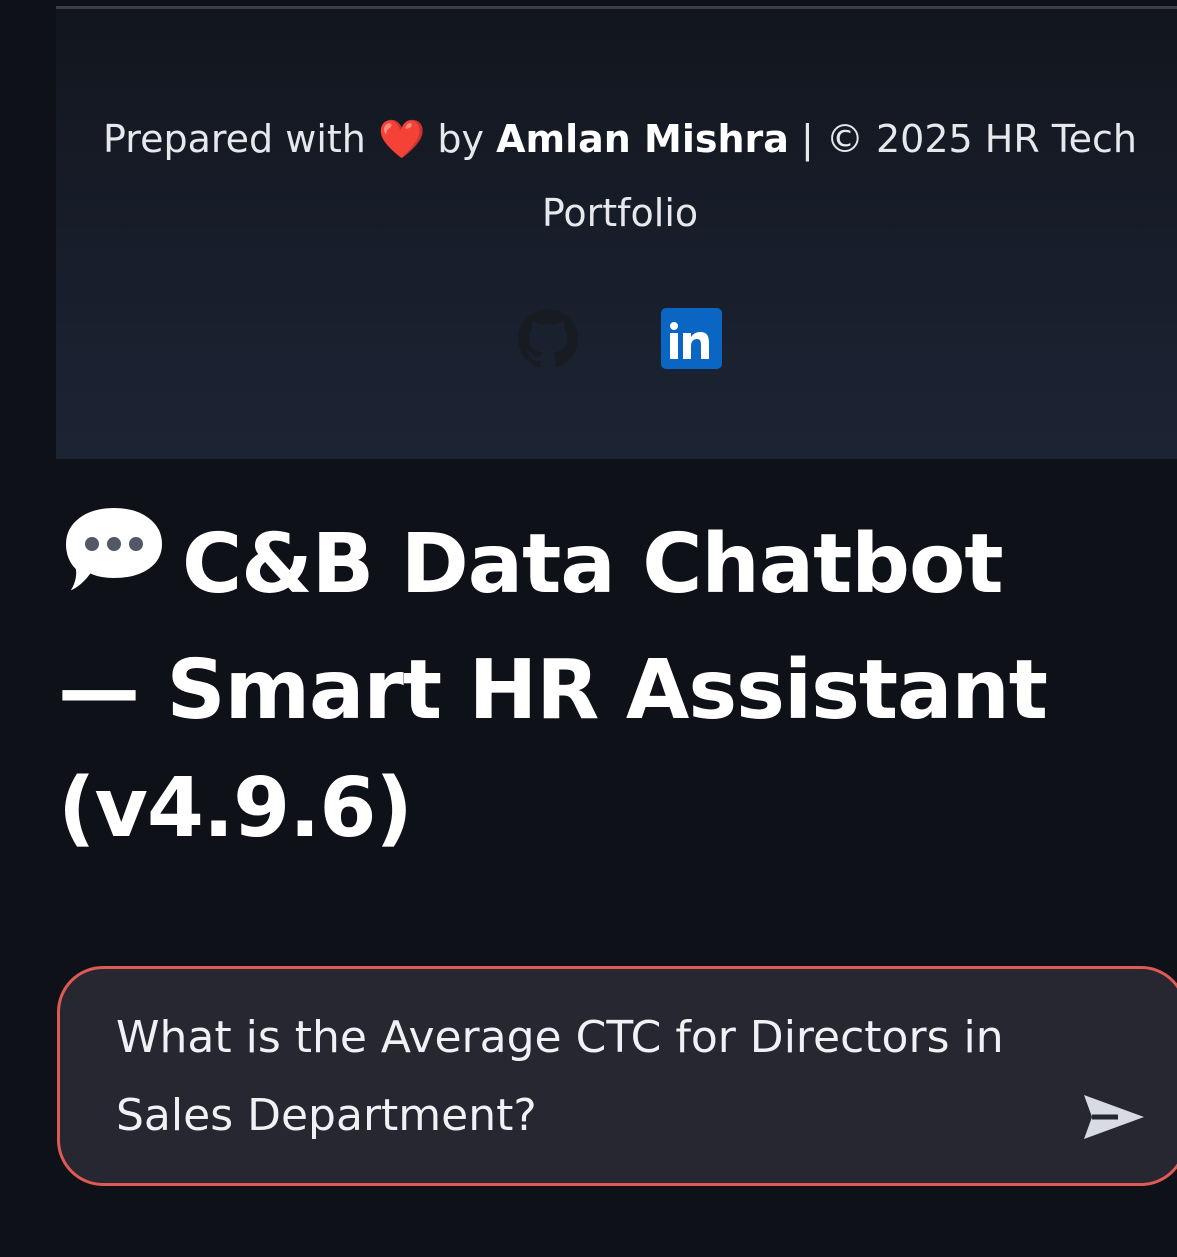  Describe the element at coordinates (460, 139) in the screenshot. I see `footer-by: by` at that location.